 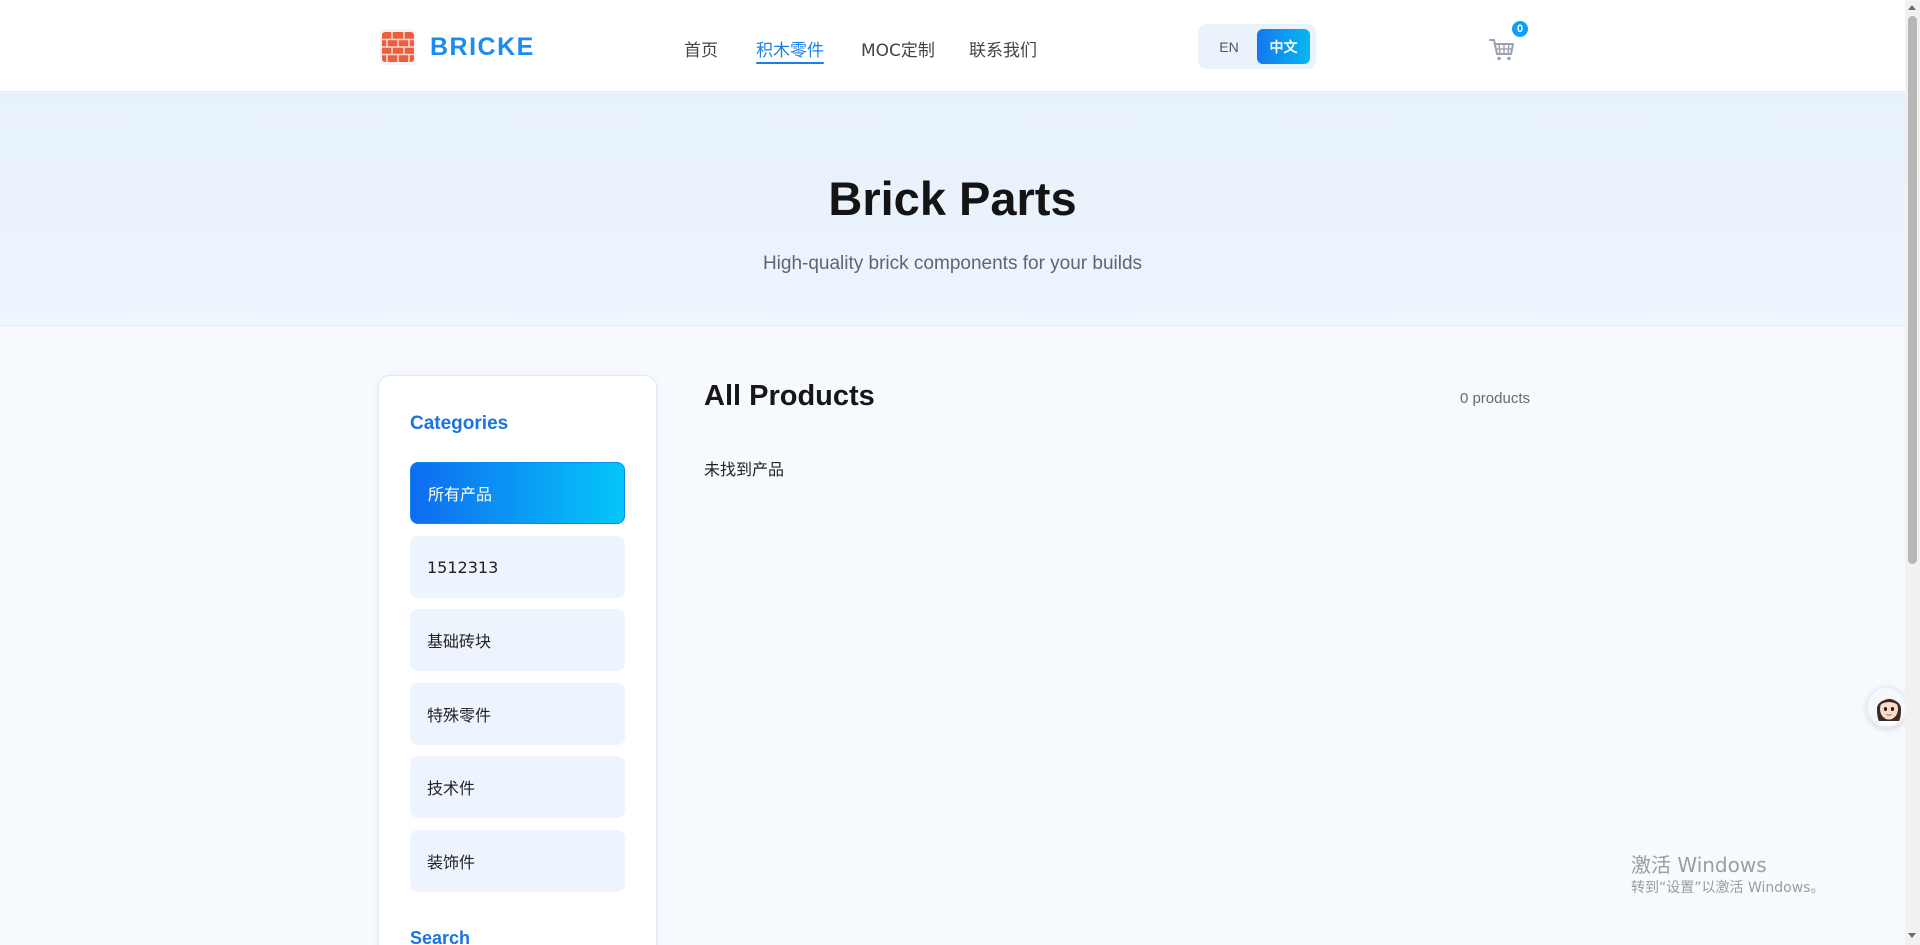 I want to click on language-toggle: EN 中文, so click(x=1257, y=46).